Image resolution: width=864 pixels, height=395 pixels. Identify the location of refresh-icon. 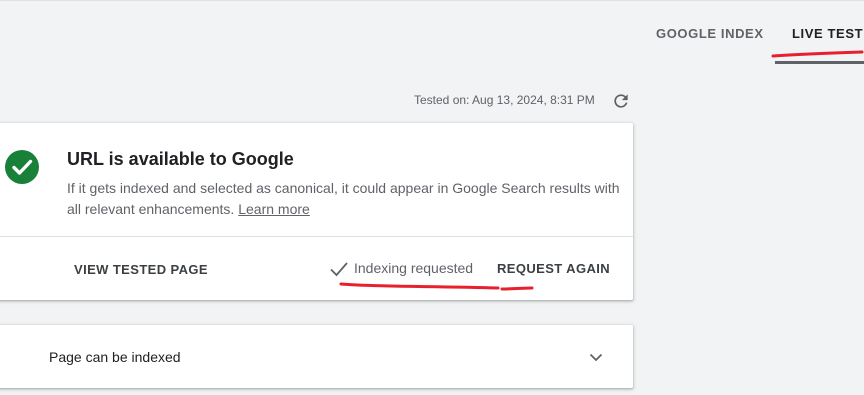
(621, 101).